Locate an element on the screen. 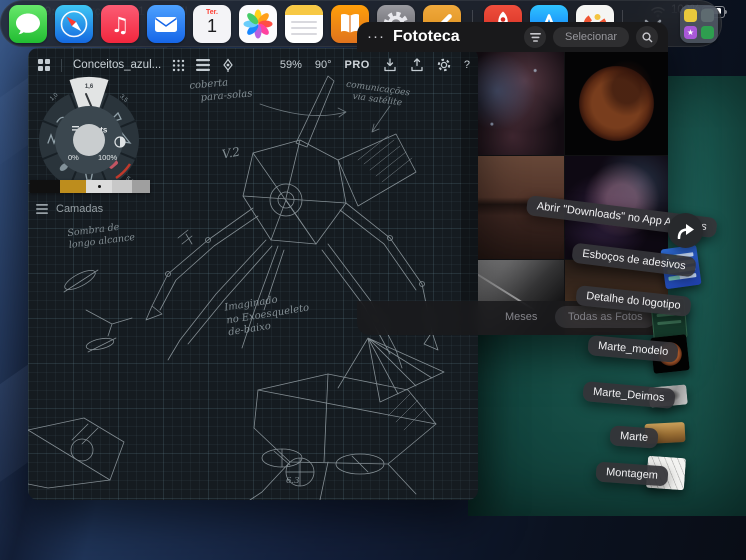  safari-app-icon is located at coordinates (74, 23).